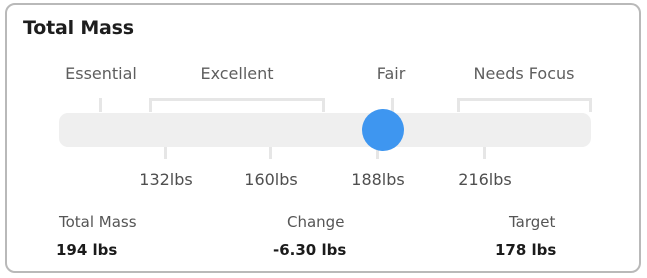  Describe the element at coordinates (526, 250) in the screenshot. I see `target-stat-value: 178 lbs` at that location.